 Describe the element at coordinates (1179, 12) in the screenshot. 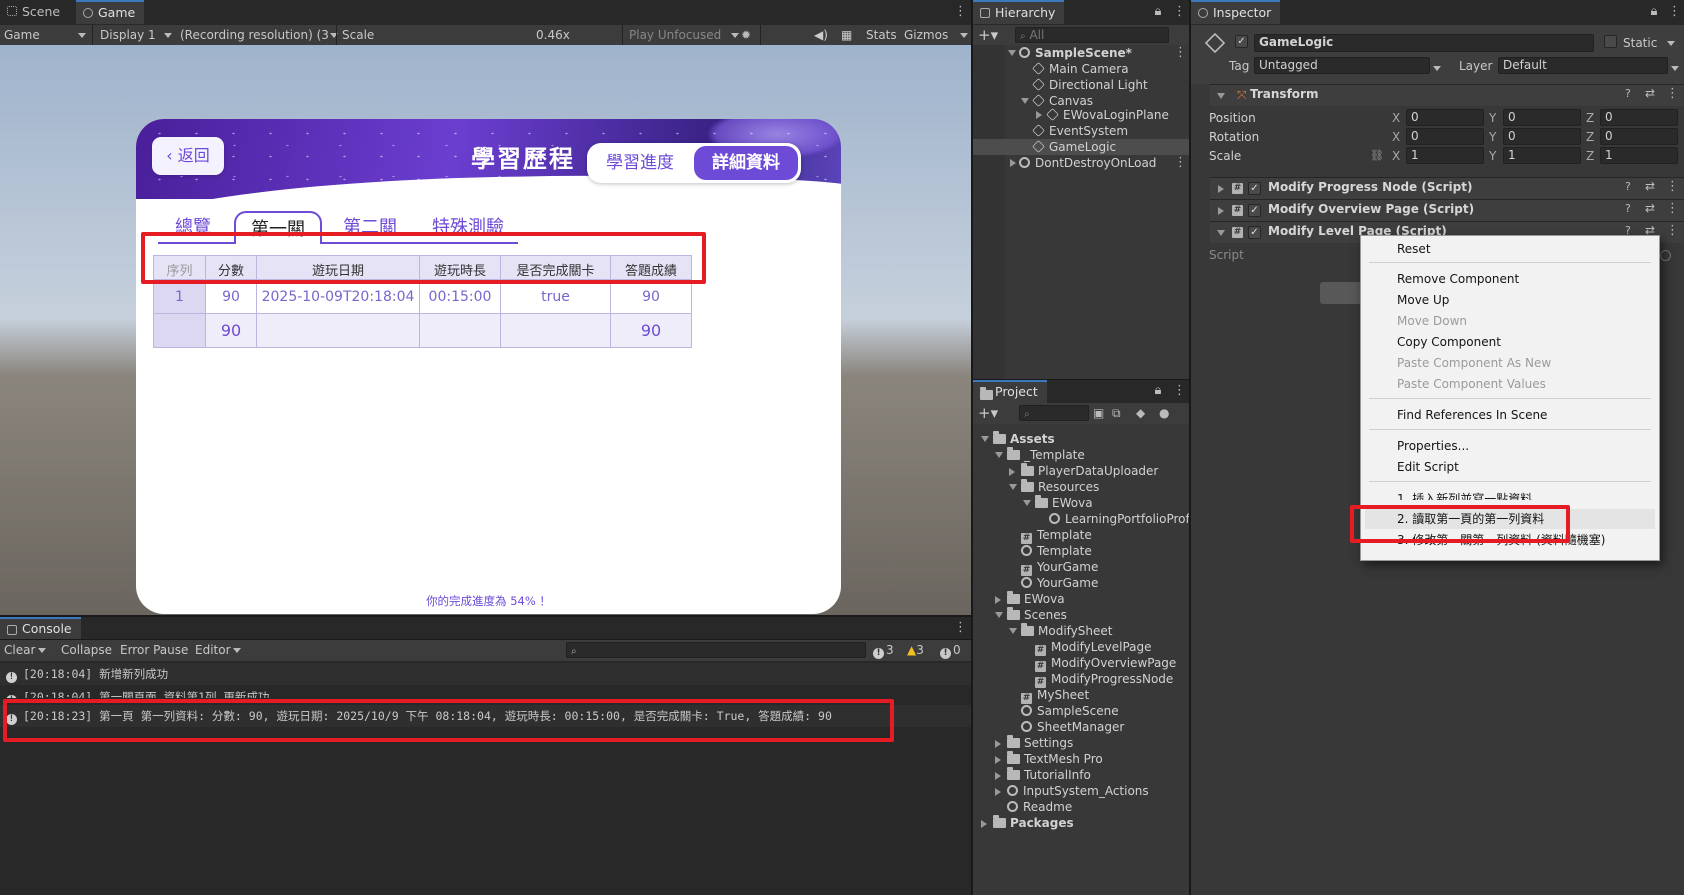

I see `hierarchy-menu-icon: ⋮` at that location.